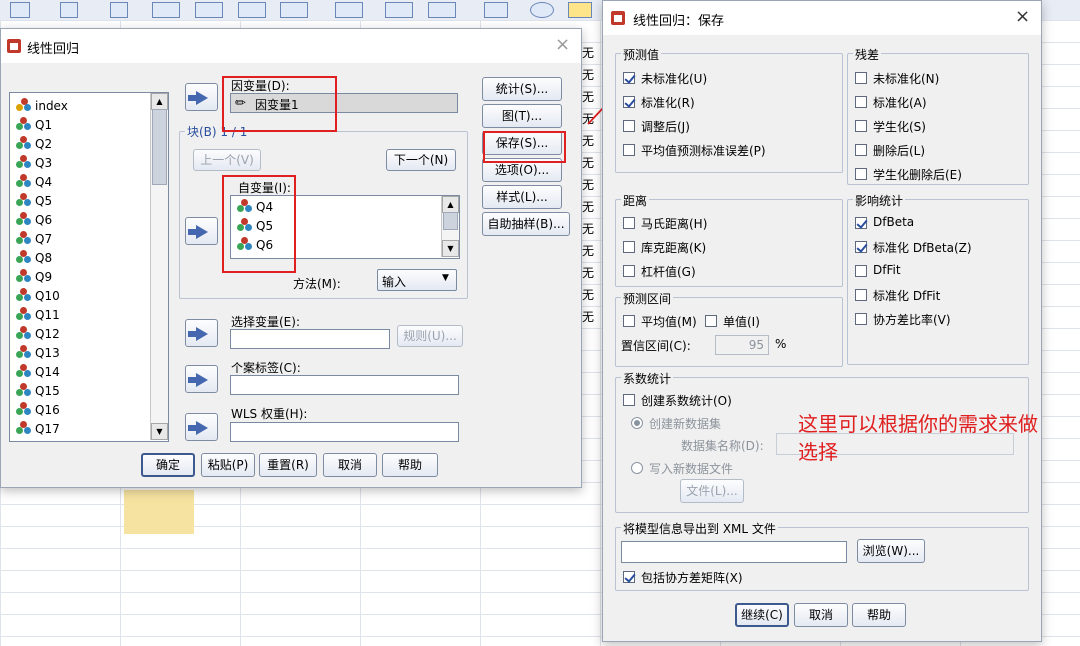 This screenshot has height=646, width=1080. Describe the element at coordinates (421, 160) in the screenshot. I see `next-block-button: 下一个(N)` at that location.